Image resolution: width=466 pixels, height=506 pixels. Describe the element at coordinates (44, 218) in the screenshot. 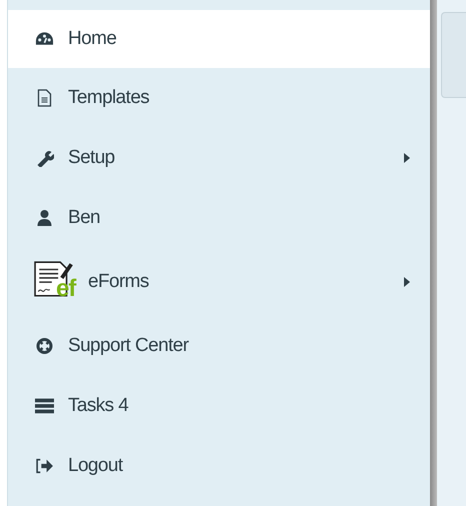

I see `user-icon` at that location.